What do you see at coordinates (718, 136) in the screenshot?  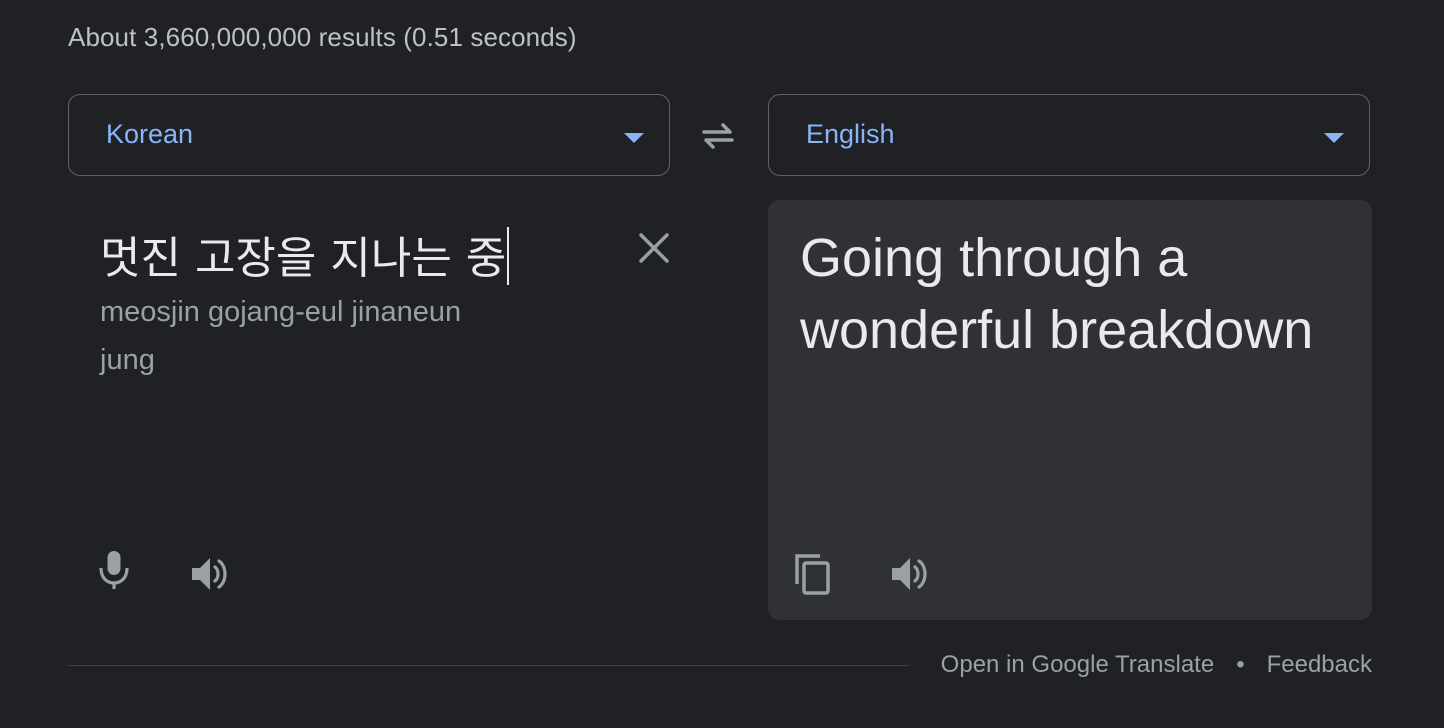 I see `swap-languages-icon` at bounding box center [718, 136].